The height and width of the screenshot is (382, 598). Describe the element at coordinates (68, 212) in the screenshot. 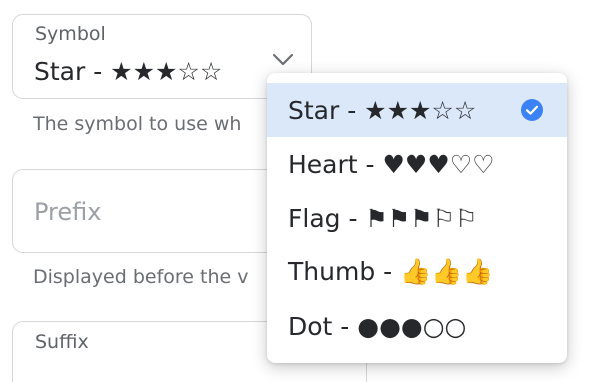

I see `prefix-placeholder: Prefix` at that location.